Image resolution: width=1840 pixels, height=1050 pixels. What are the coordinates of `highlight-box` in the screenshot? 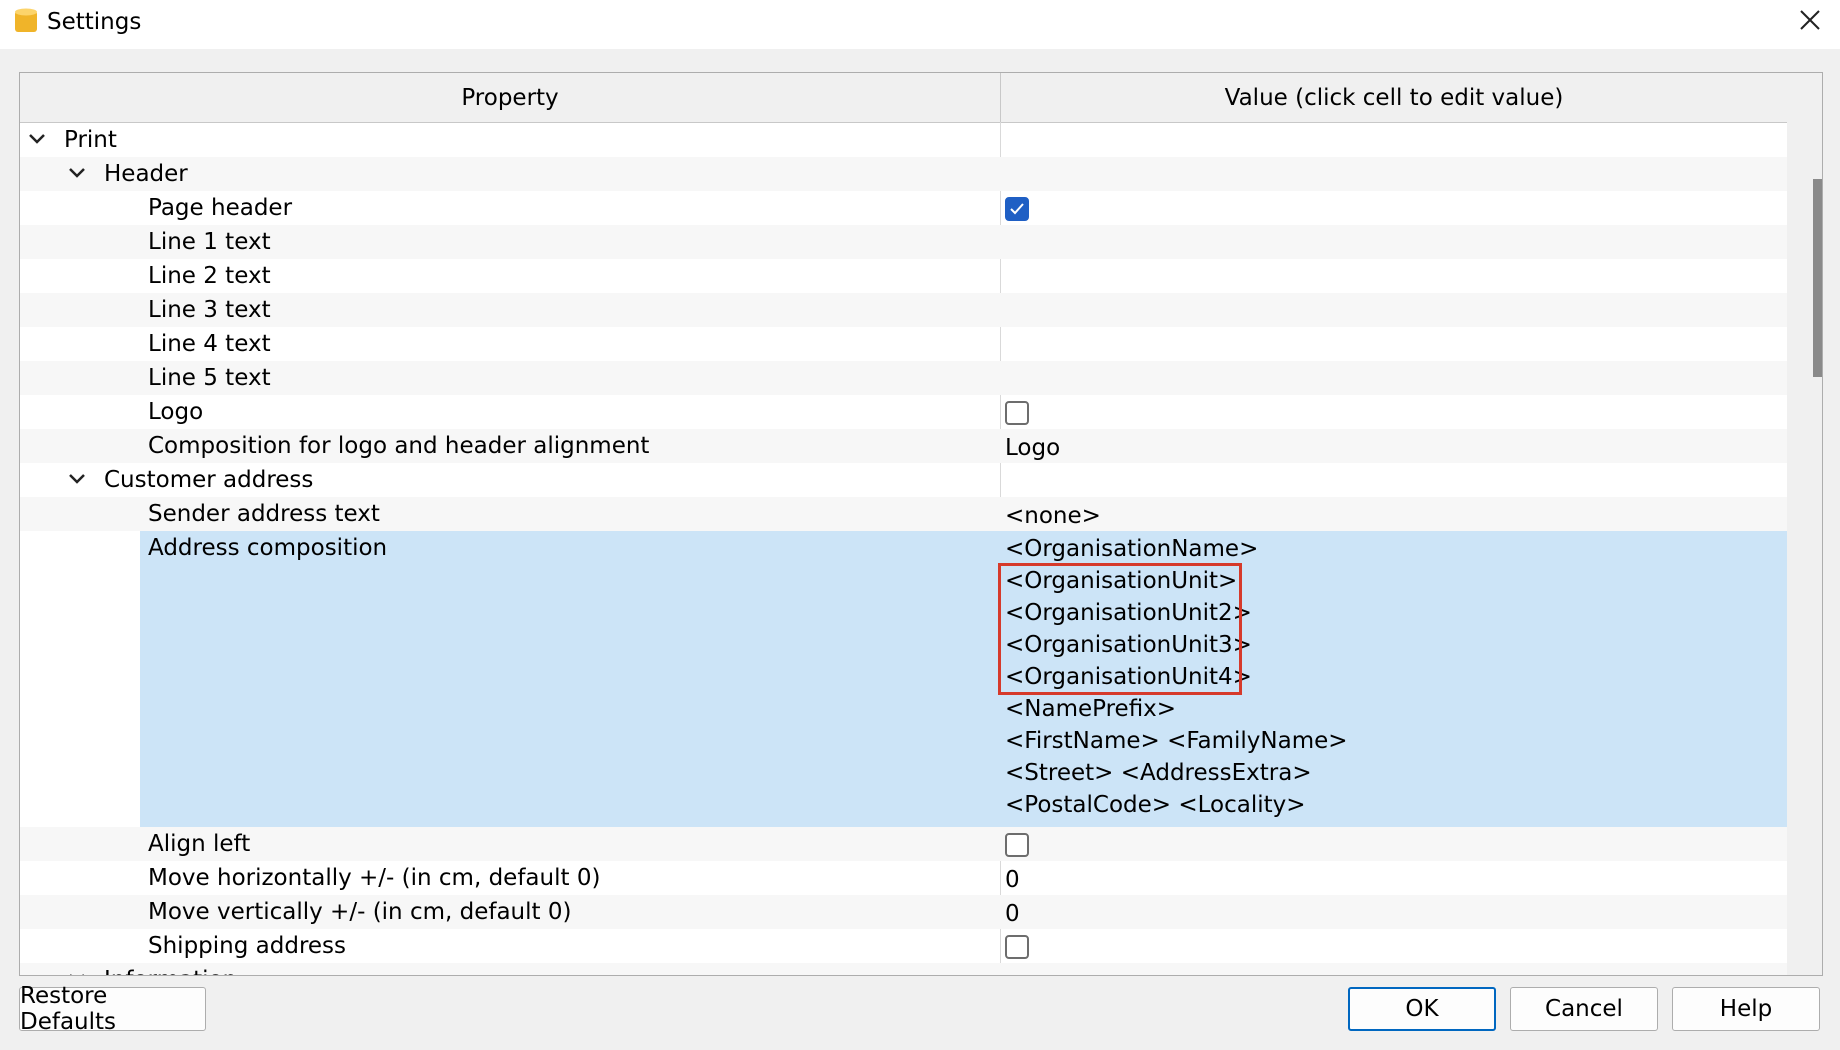 It's located at (1120, 629).